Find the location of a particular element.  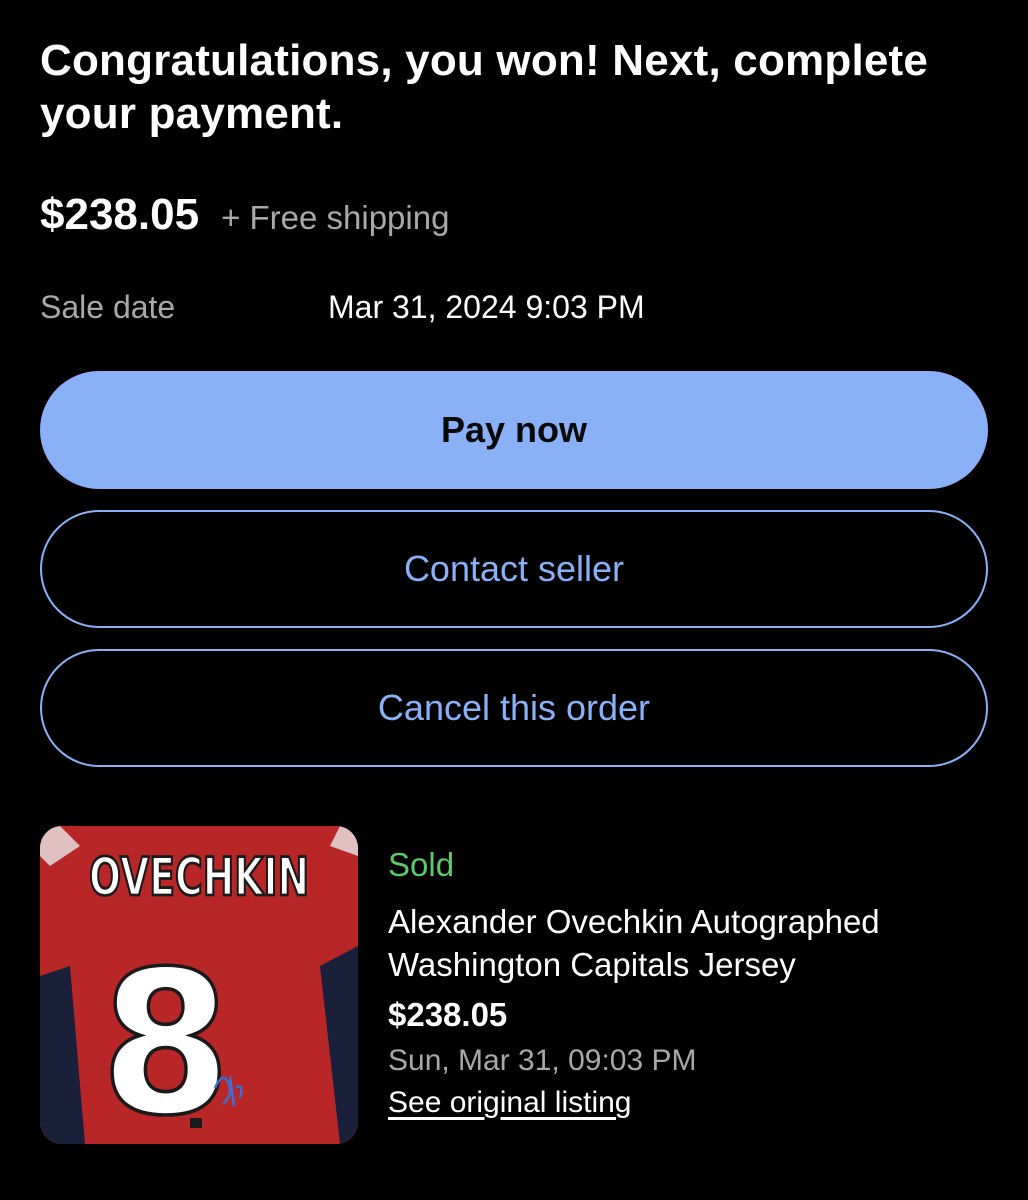

jersey-number-text: 8 is located at coordinates (166, 1036).